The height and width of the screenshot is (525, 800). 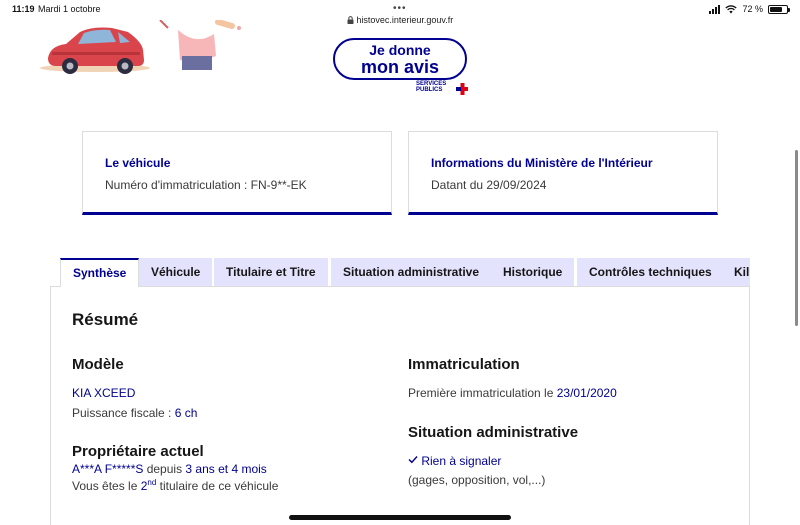 What do you see at coordinates (140, 47) in the screenshot?
I see `car-illustration` at bounding box center [140, 47].